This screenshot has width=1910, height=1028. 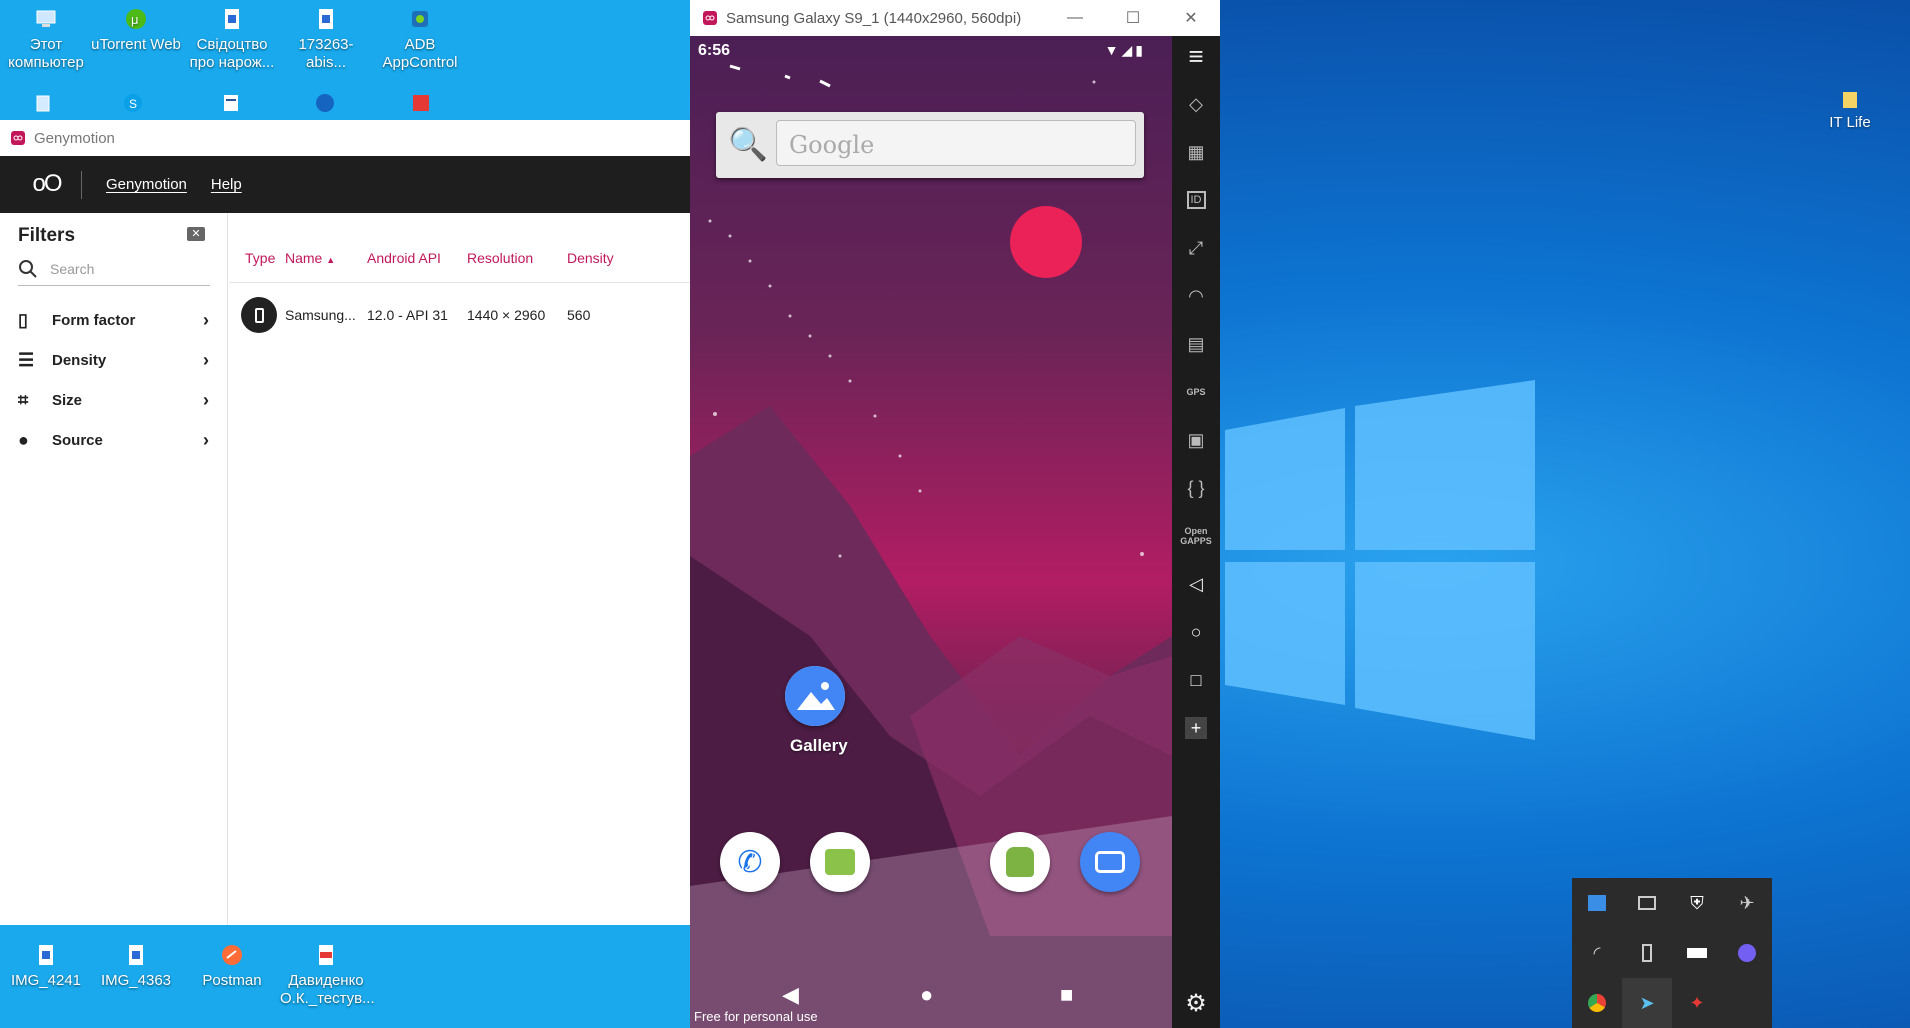 What do you see at coordinates (113, 360) in the screenshot?
I see `filter-density: ☰ Density ›` at bounding box center [113, 360].